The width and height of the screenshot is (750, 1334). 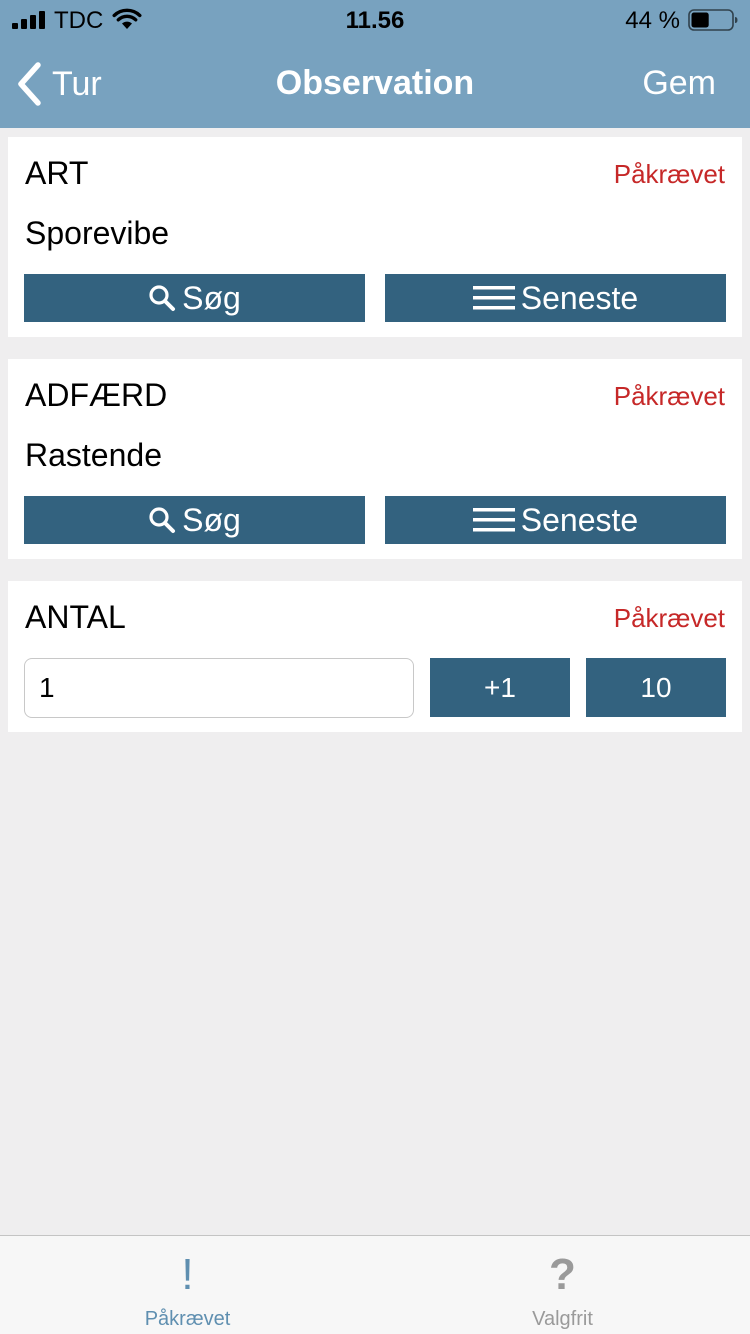 What do you see at coordinates (562, 1274) in the screenshot?
I see `question-mark-icon: ?` at bounding box center [562, 1274].